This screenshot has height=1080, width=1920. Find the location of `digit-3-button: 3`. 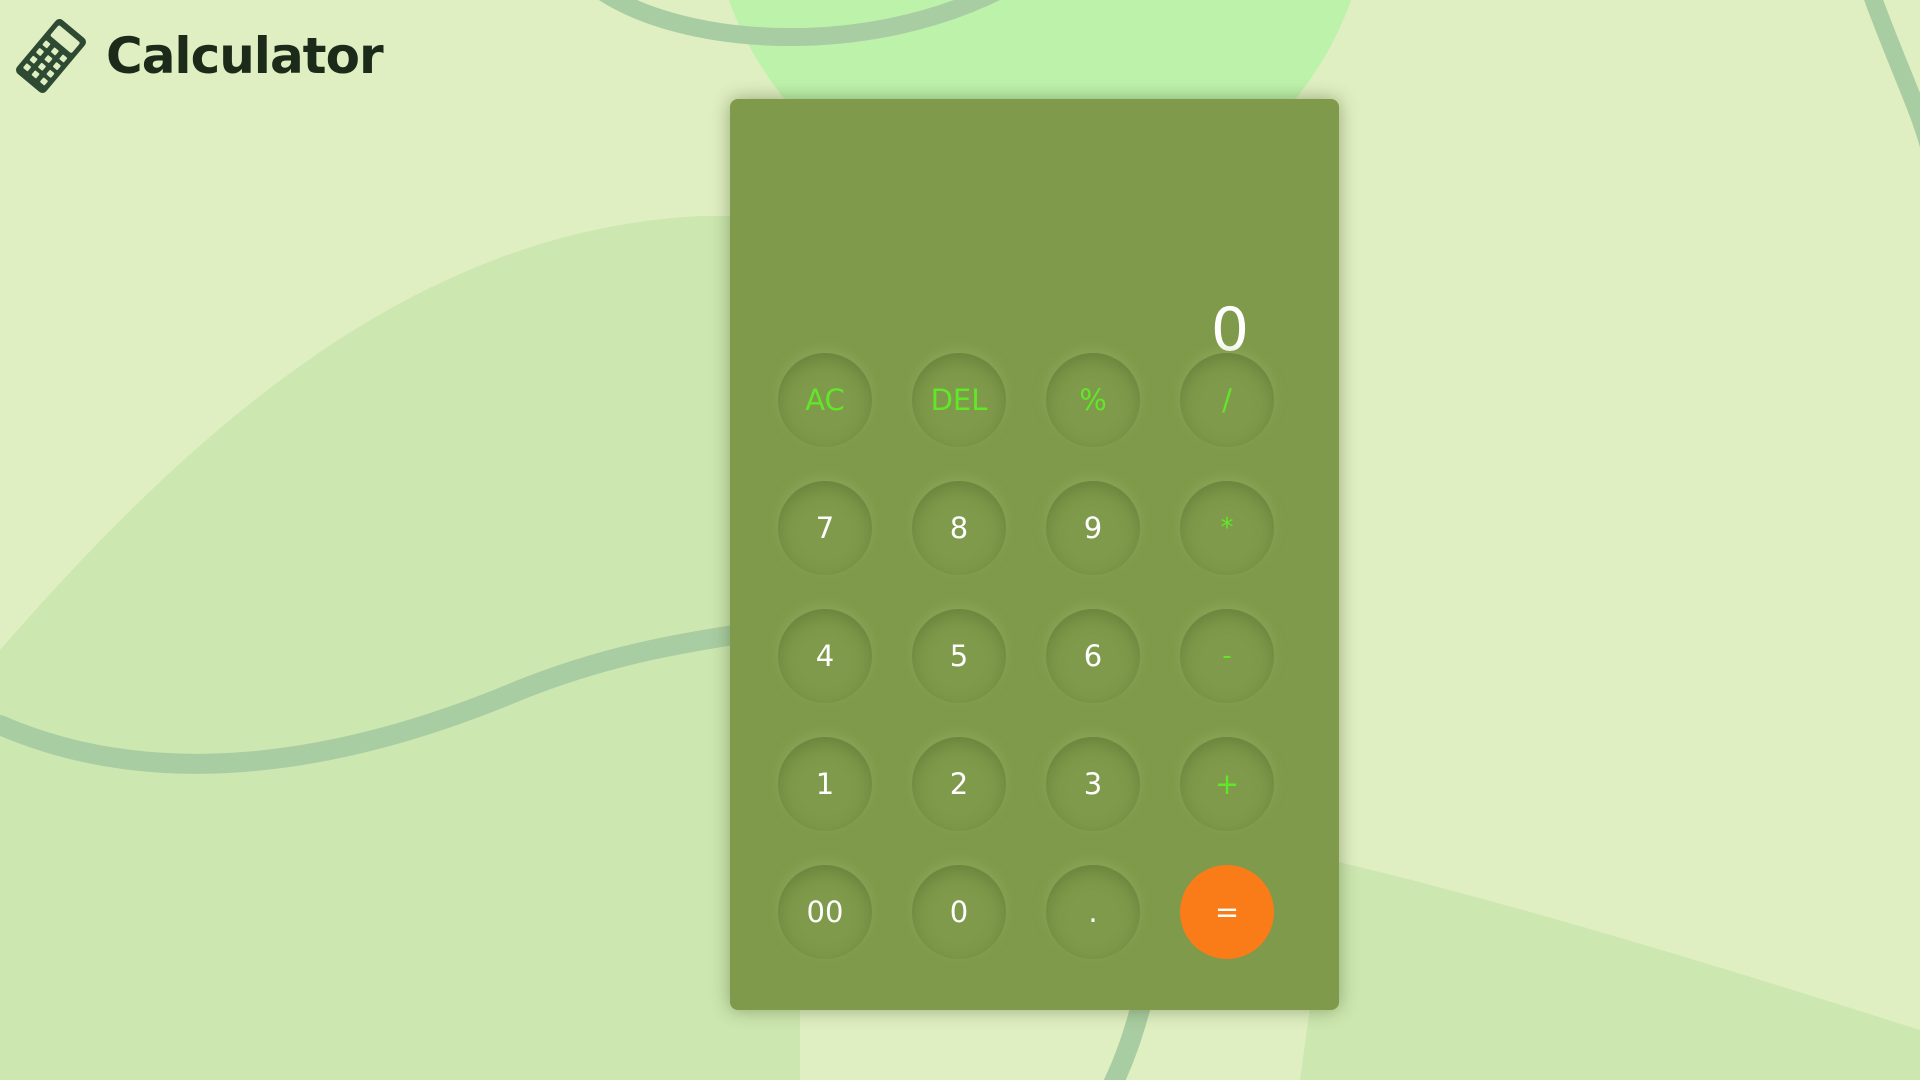

digit-3-button: 3 is located at coordinates (1093, 784).